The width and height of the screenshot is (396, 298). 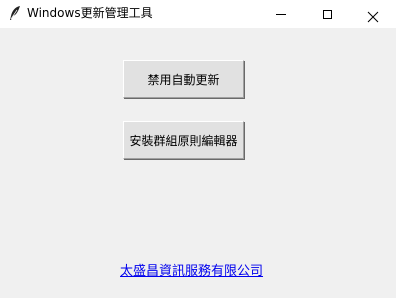 I want to click on install-gpedit-button: 安裝群組原則編輯器, so click(x=183, y=140).